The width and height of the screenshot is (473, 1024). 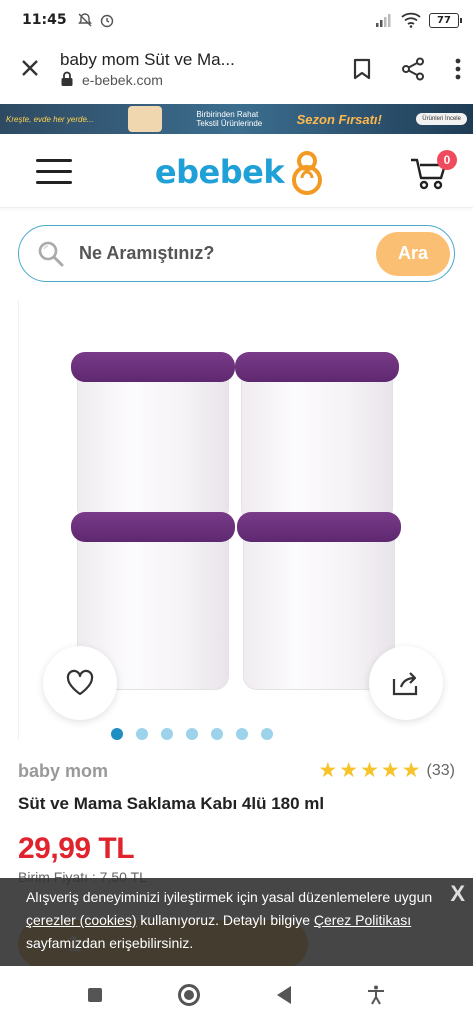 I want to click on promo-cta-button: Ürünleri İncele, so click(x=441, y=119).